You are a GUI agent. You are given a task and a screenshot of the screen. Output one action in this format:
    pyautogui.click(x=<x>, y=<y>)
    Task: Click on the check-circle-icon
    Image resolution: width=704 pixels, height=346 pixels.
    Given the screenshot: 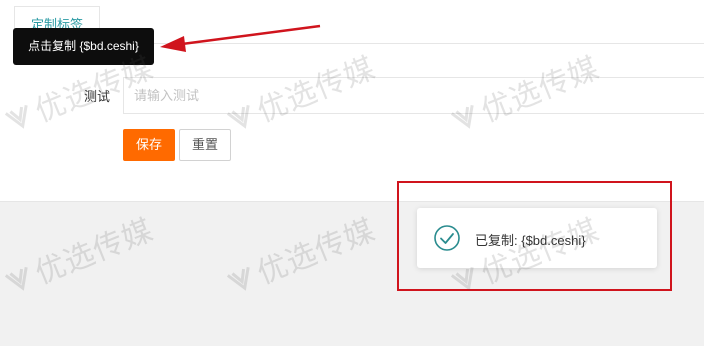 What is the action you would take?
    pyautogui.click(x=447, y=238)
    